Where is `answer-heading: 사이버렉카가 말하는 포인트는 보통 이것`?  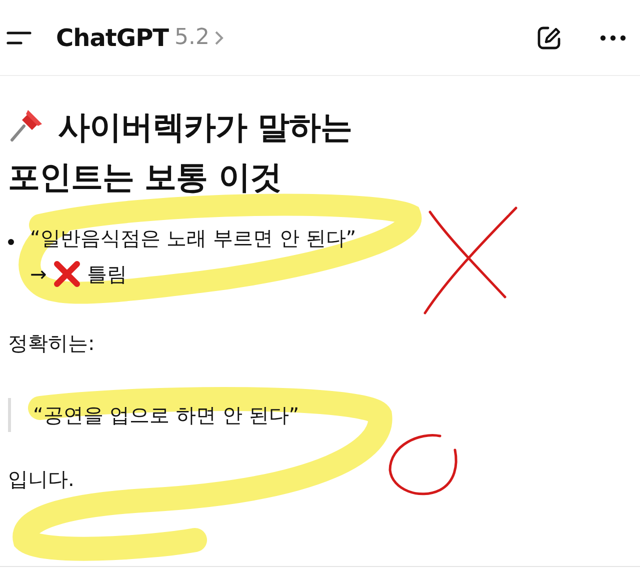
answer-heading: 사이버렉카가 말하는 포인트는 보통 이것 is located at coordinates (181, 151).